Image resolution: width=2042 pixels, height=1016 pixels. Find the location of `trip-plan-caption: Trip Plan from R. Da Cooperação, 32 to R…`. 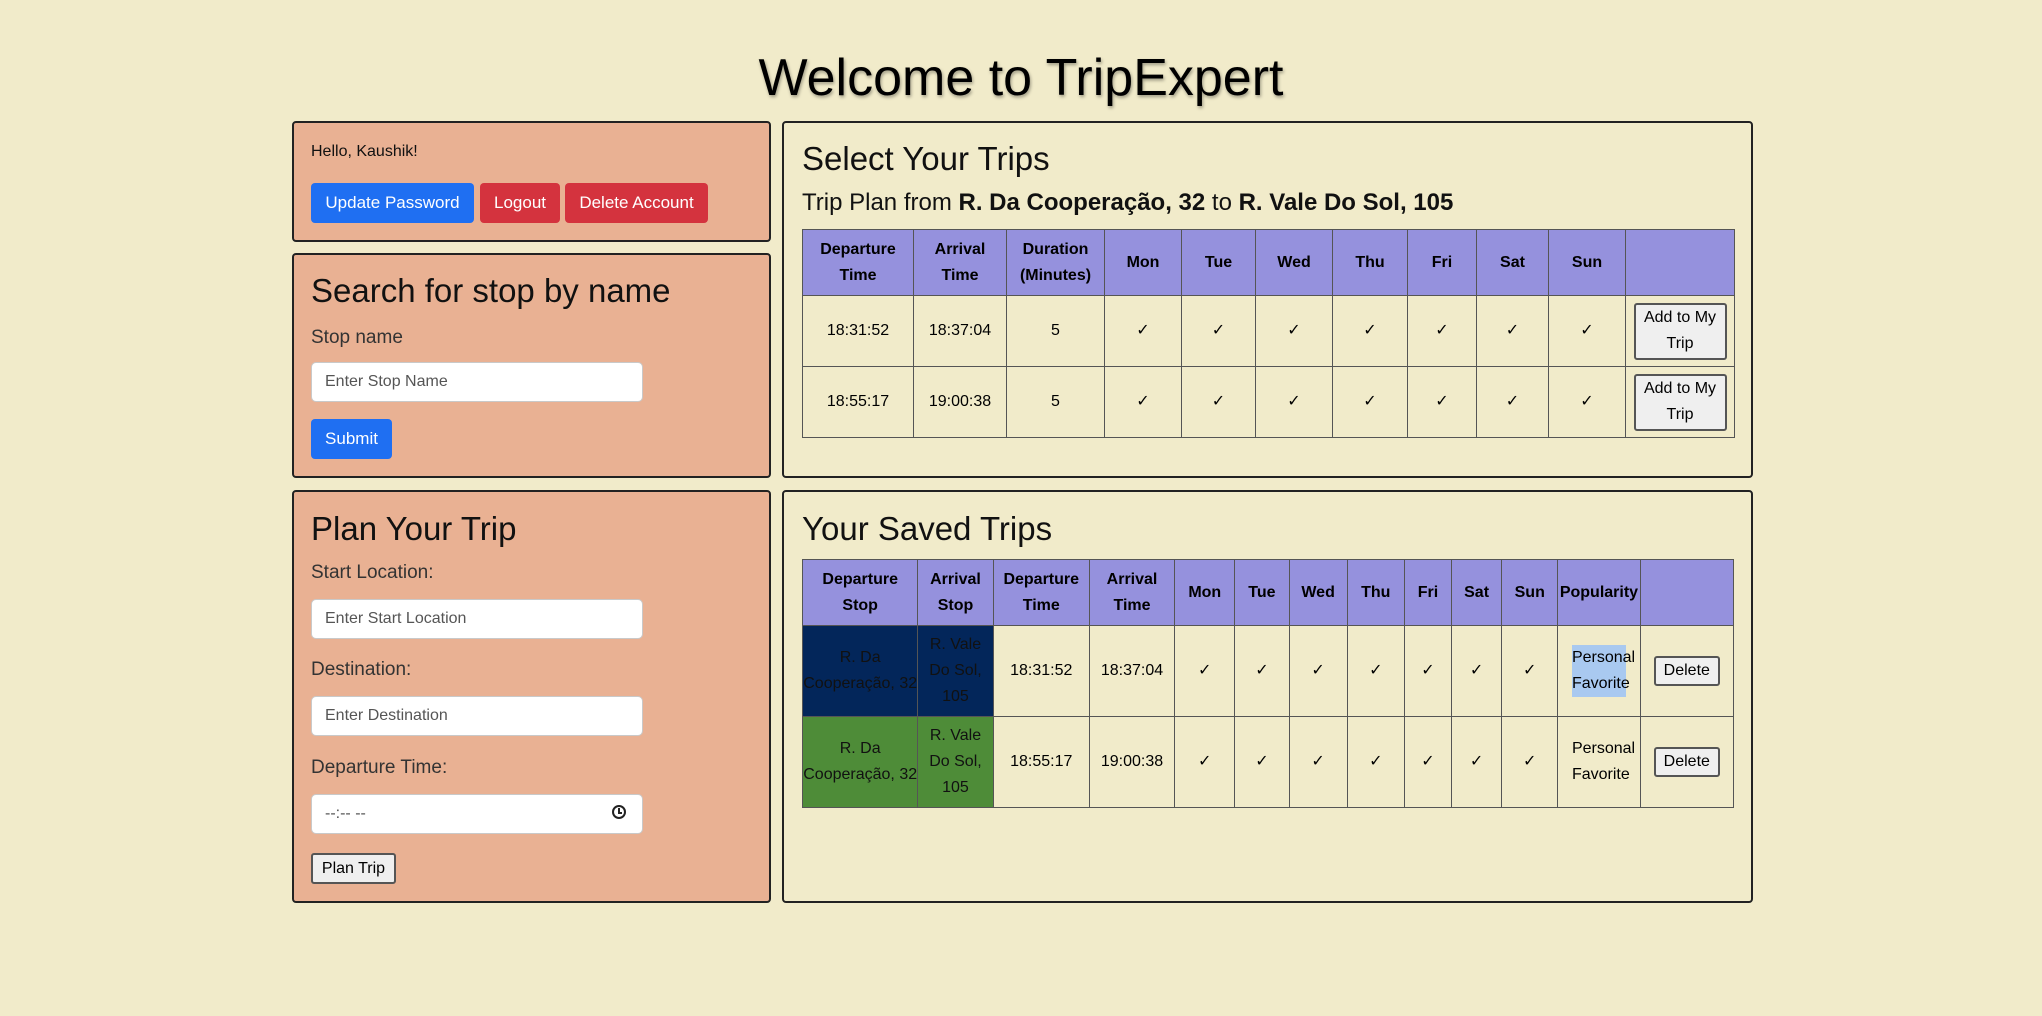

trip-plan-caption: Trip Plan from R. Da Cooperação, 32 to R… is located at coordinates (1128, 202).